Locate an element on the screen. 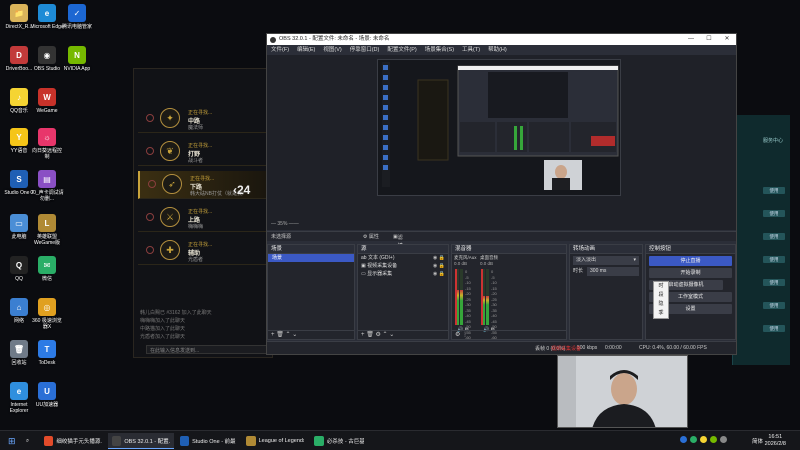 This screenshot has width=800, height=450. sunflower-icon: ☼ is located at coordinates (47, 137).